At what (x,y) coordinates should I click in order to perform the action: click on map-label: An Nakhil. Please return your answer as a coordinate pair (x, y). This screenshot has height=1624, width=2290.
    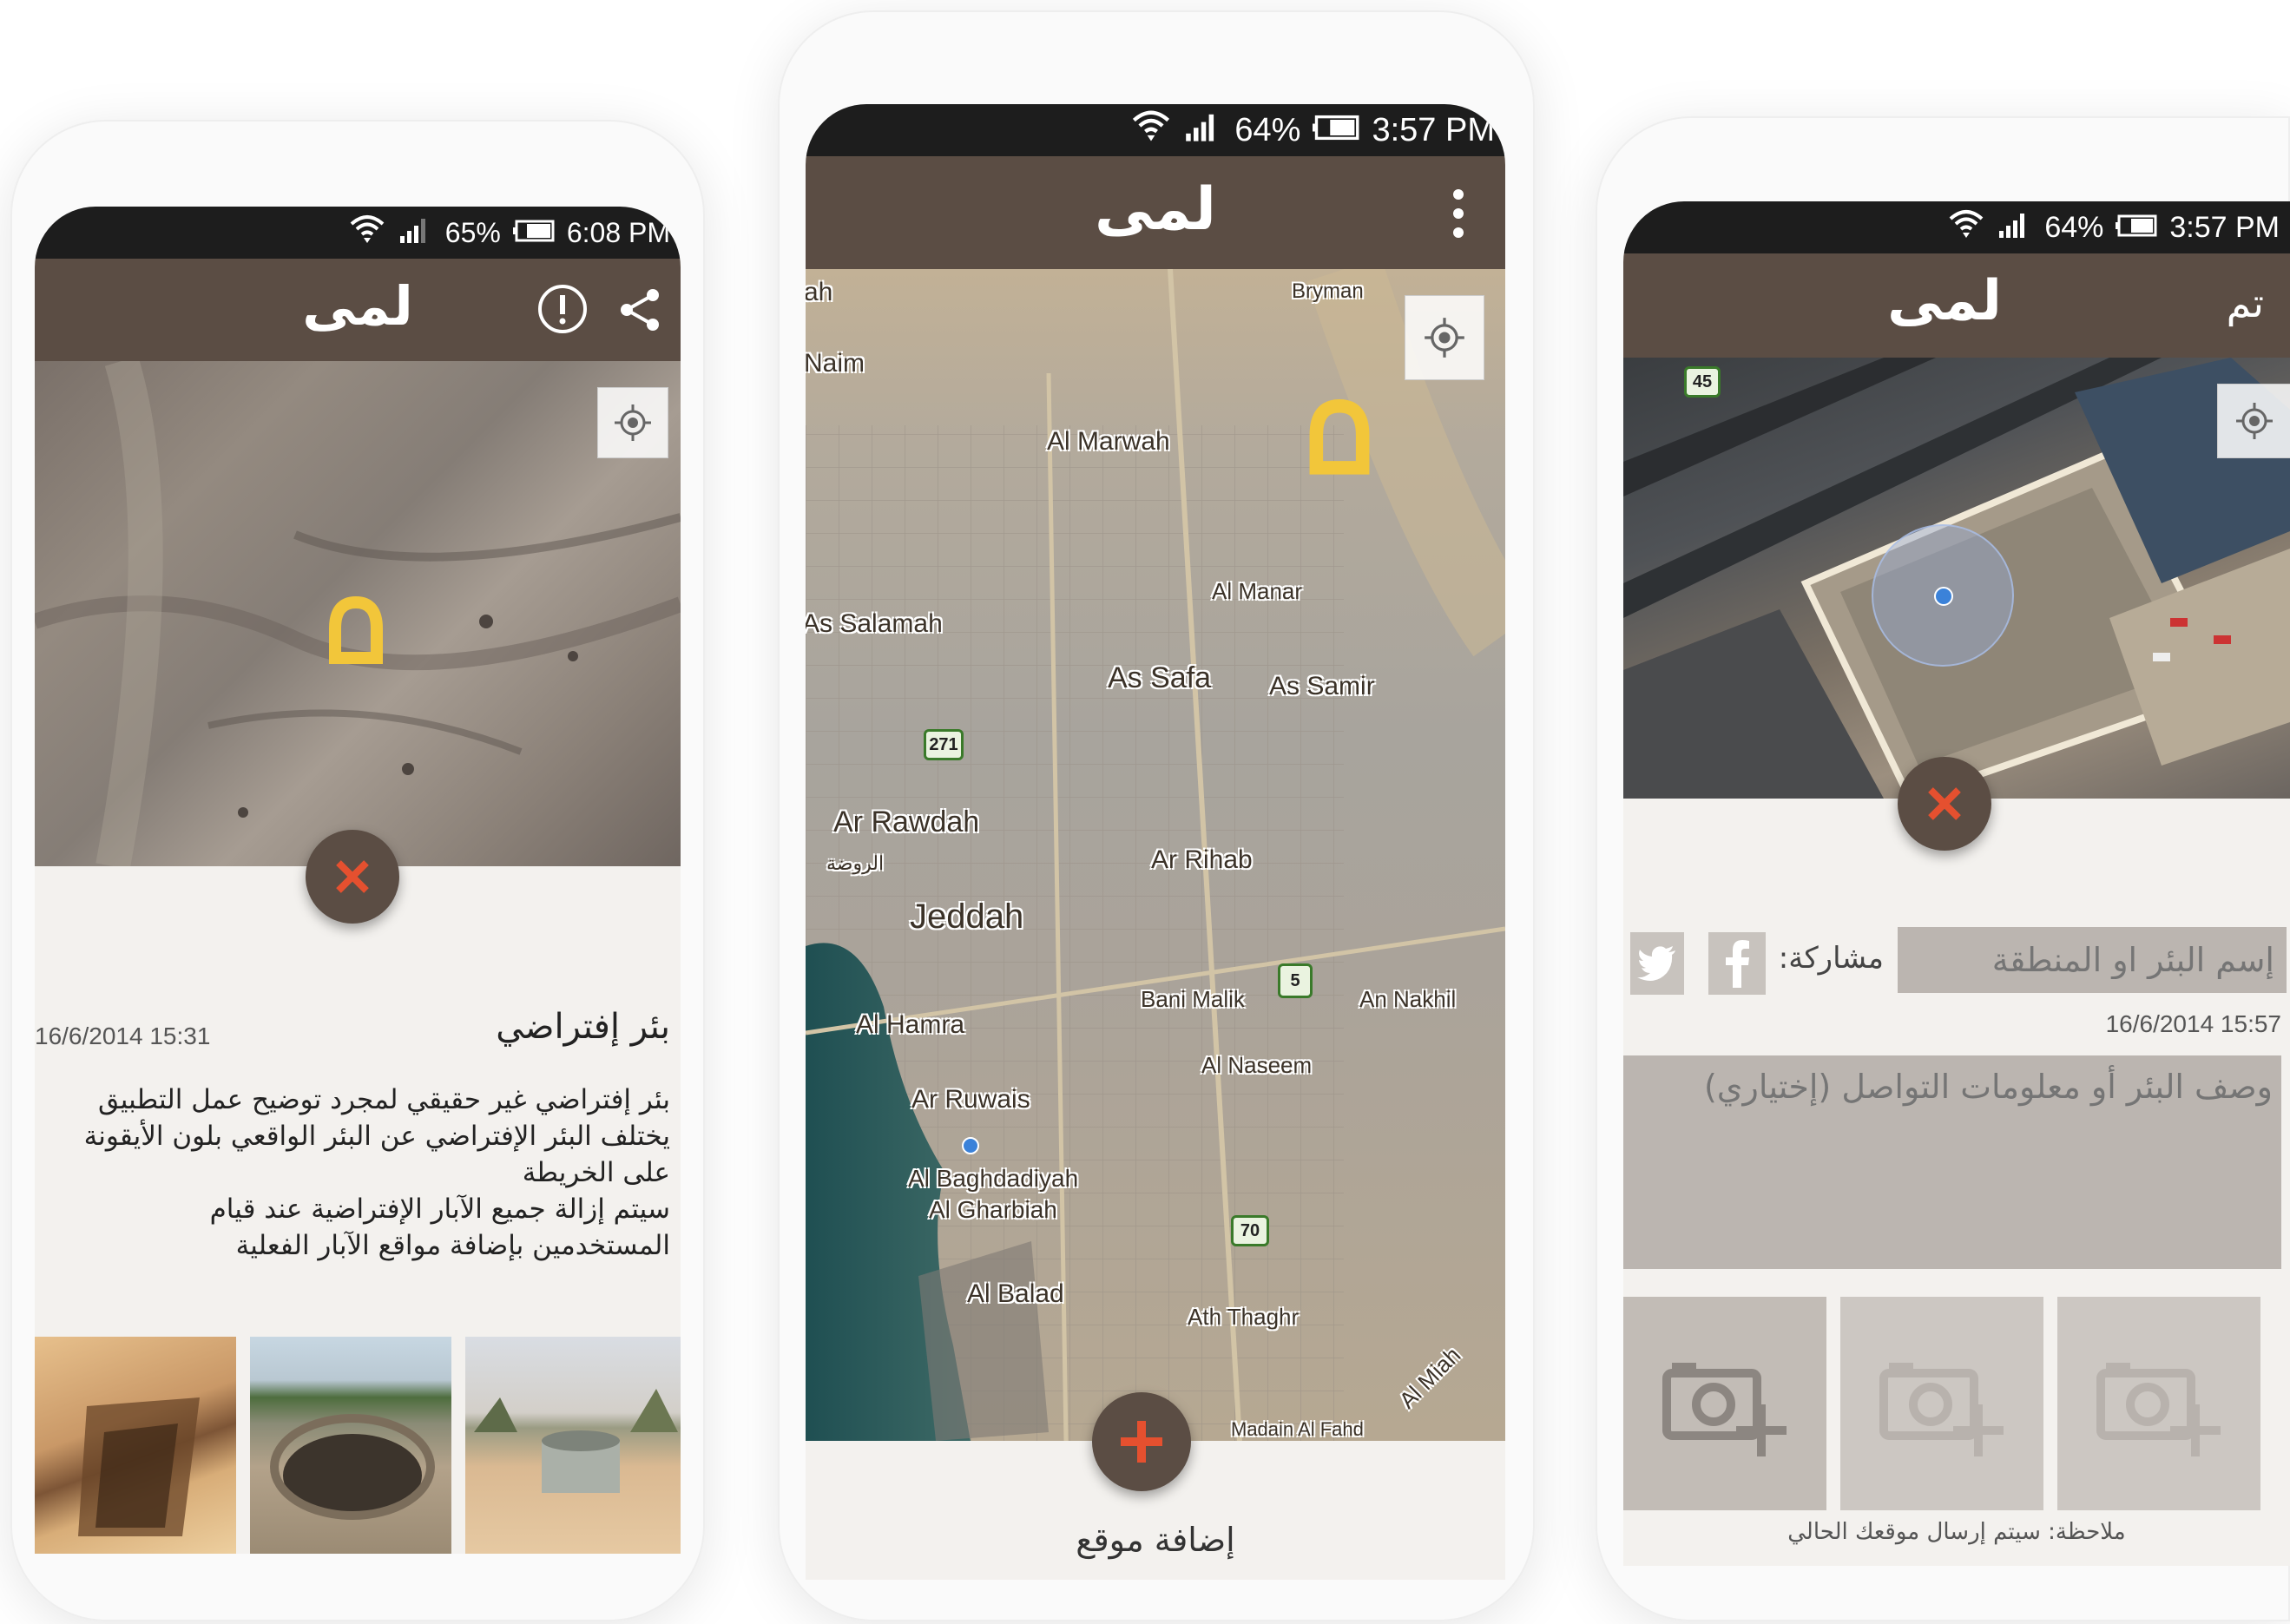
    Looking at the image, I should click on (1408, 999).